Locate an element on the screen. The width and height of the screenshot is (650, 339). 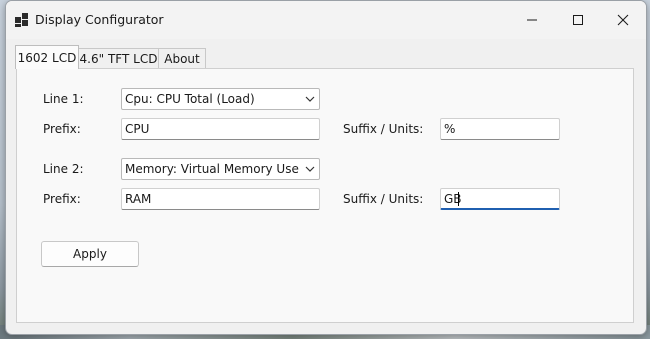
line2-suffix-input: GB is located at coordinates (500, 199).